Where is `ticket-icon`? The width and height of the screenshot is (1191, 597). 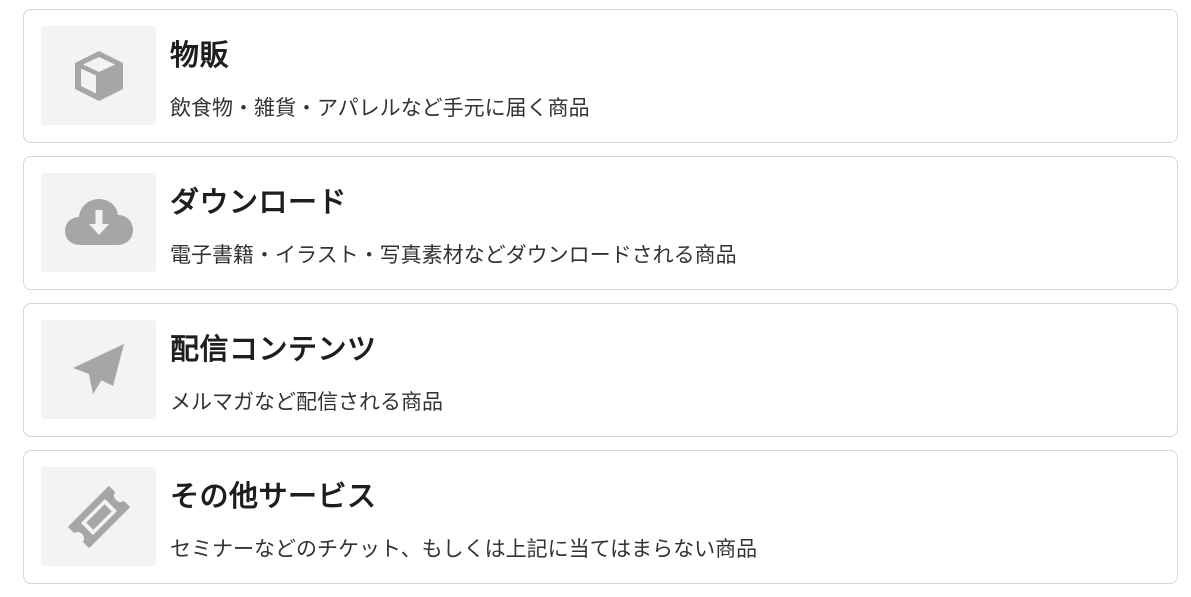 ticket-icon is located at coordinates (98, 516).